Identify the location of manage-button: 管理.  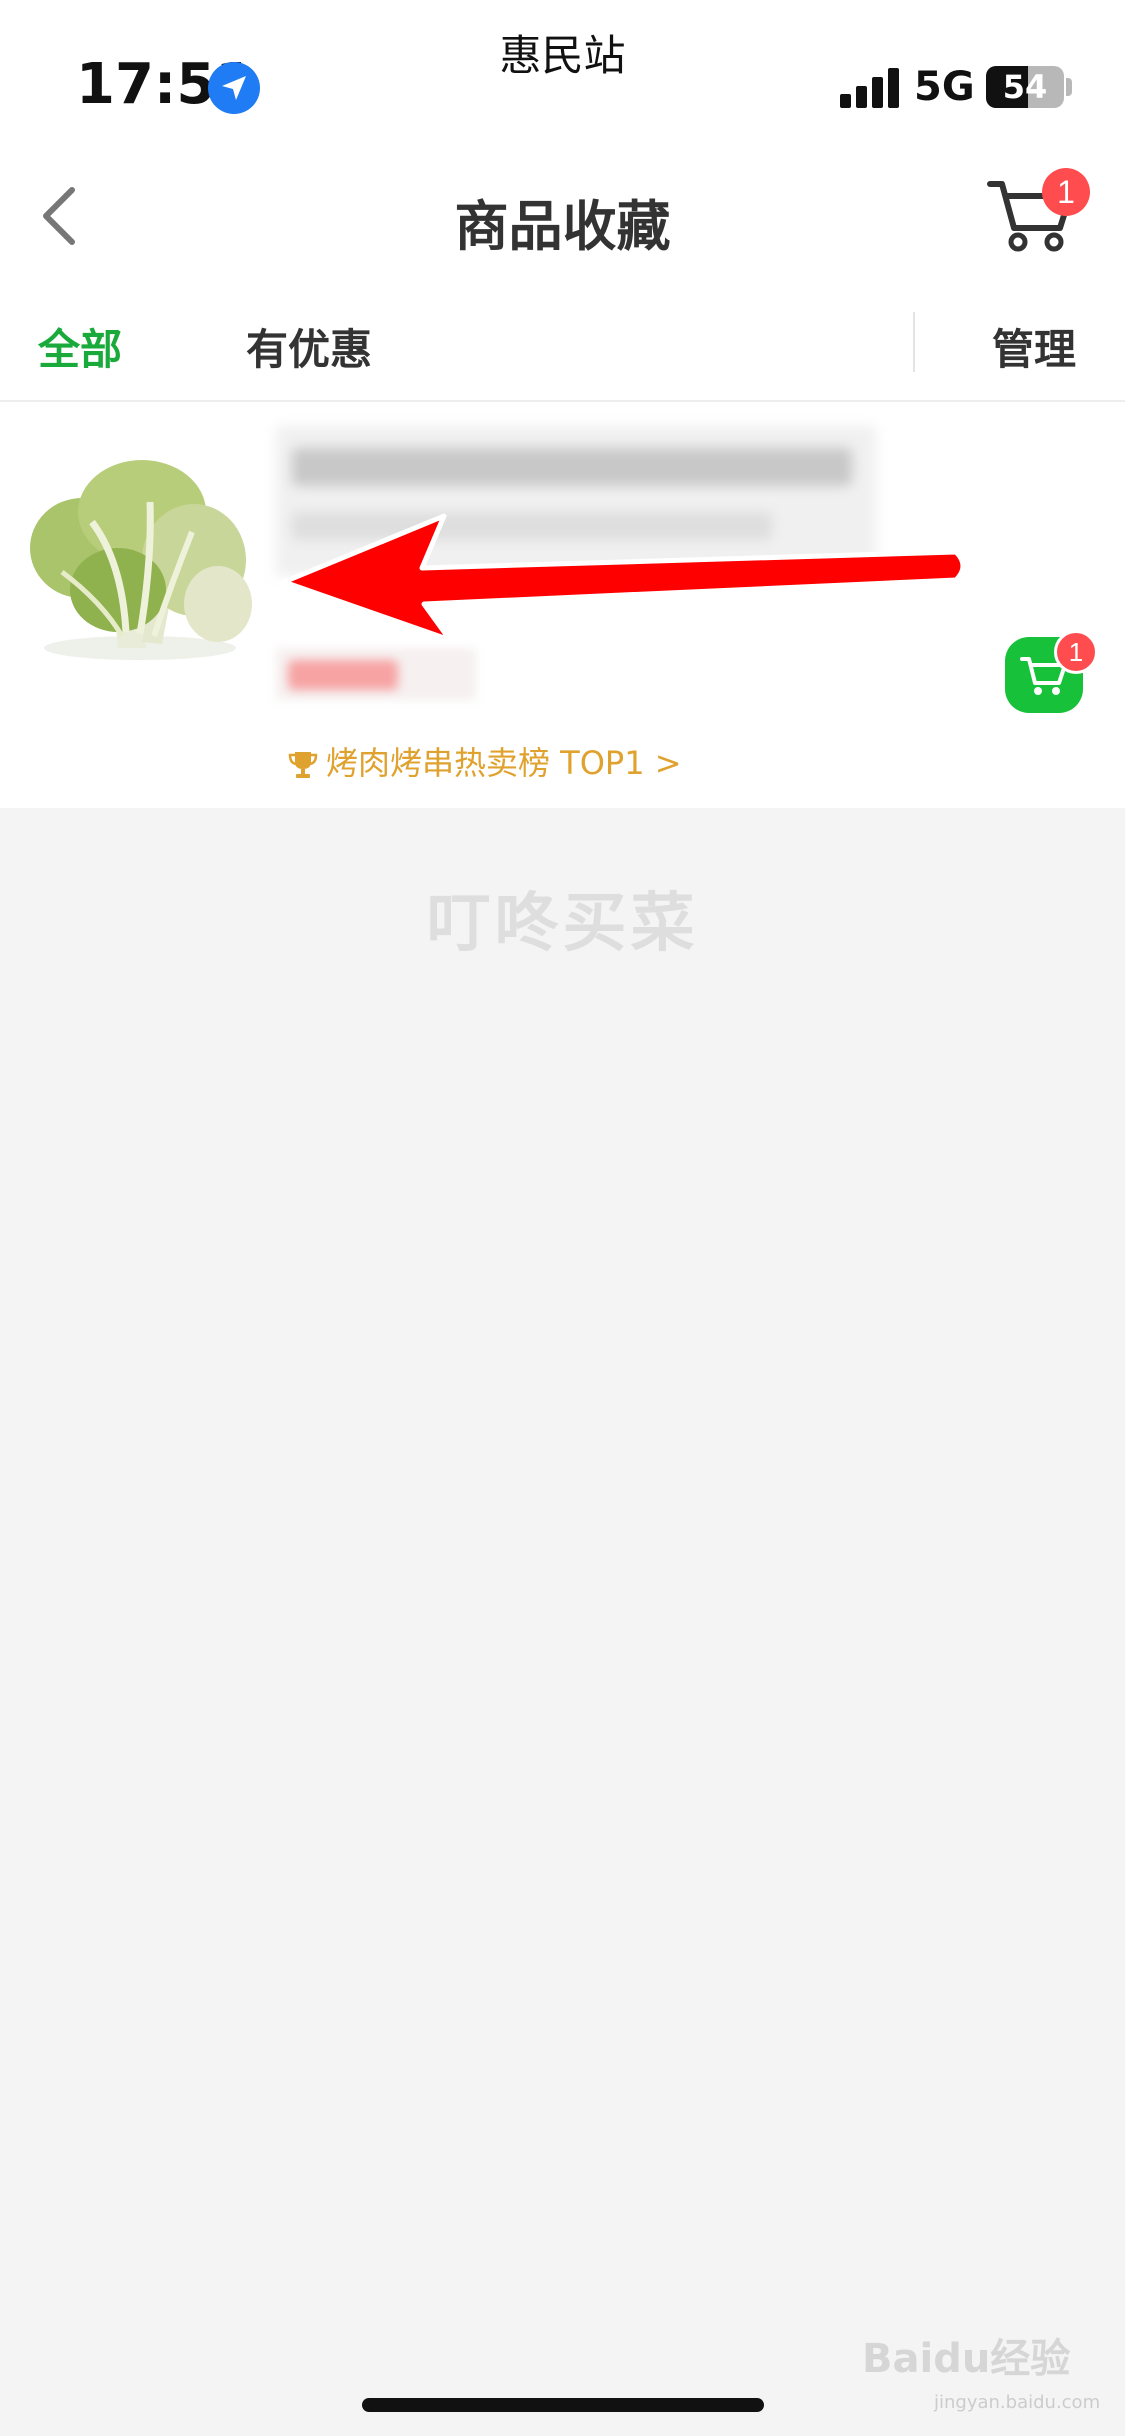
(1034, 346).